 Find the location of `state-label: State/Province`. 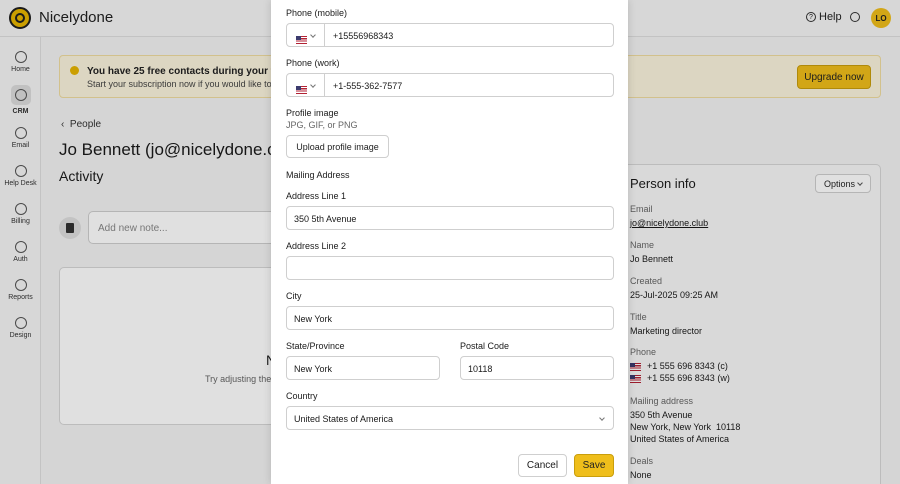

state-label: State/Province is located at coordinates (315, 346).